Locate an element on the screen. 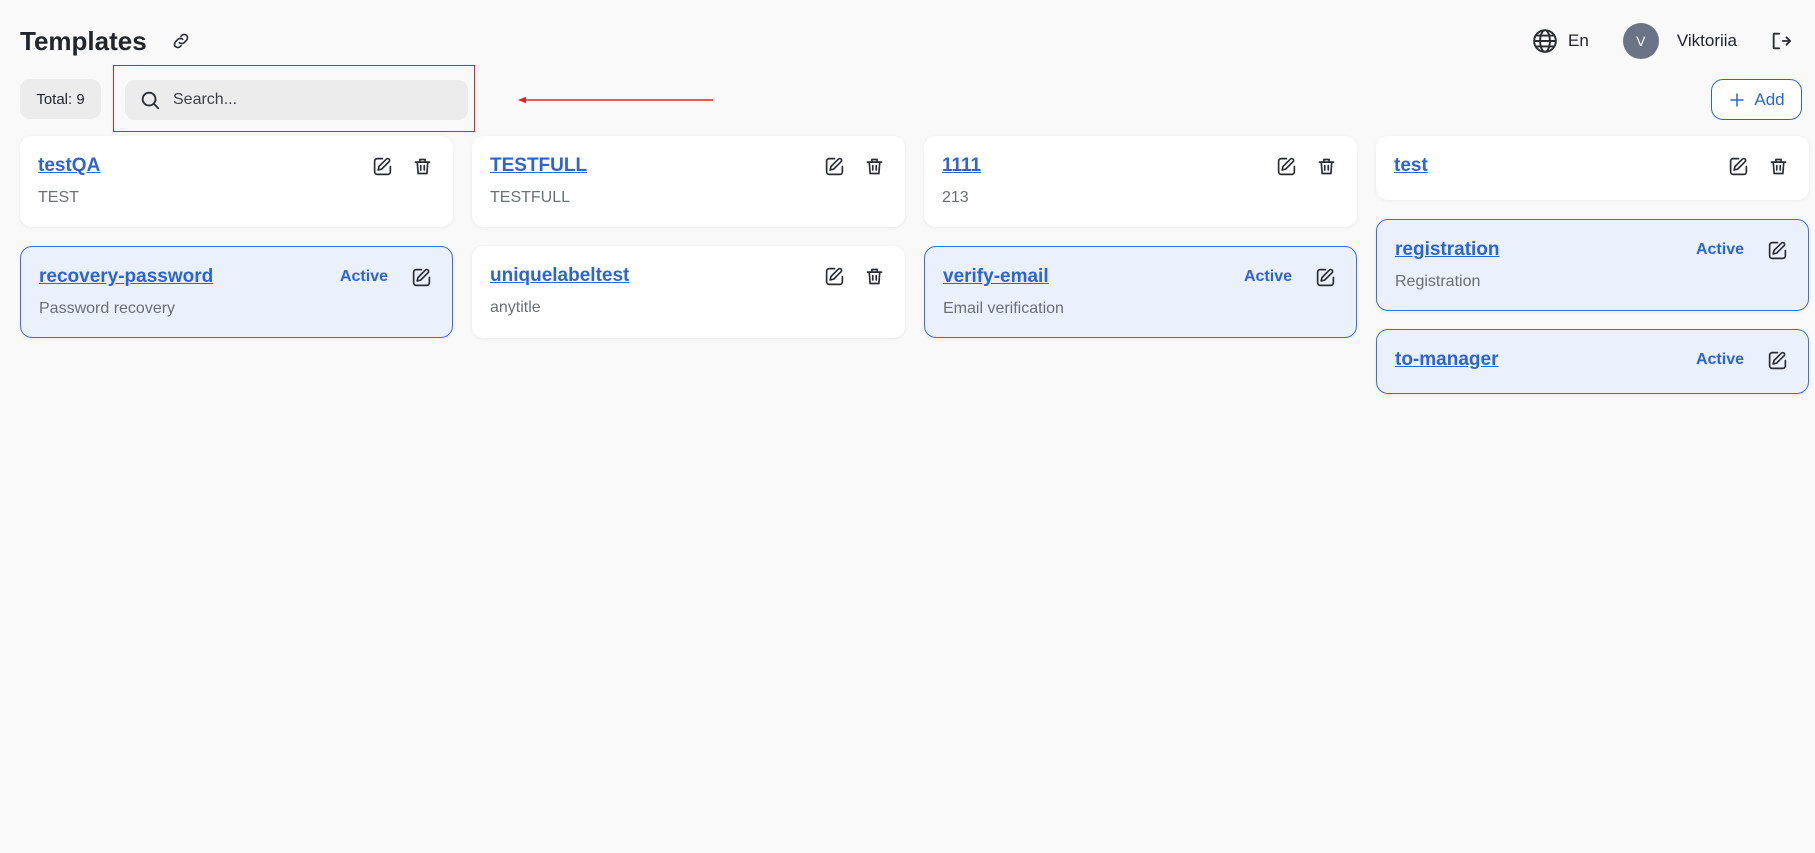 The image size is (1815, 853). header-left: Templates is located at coordinates (107, 41).